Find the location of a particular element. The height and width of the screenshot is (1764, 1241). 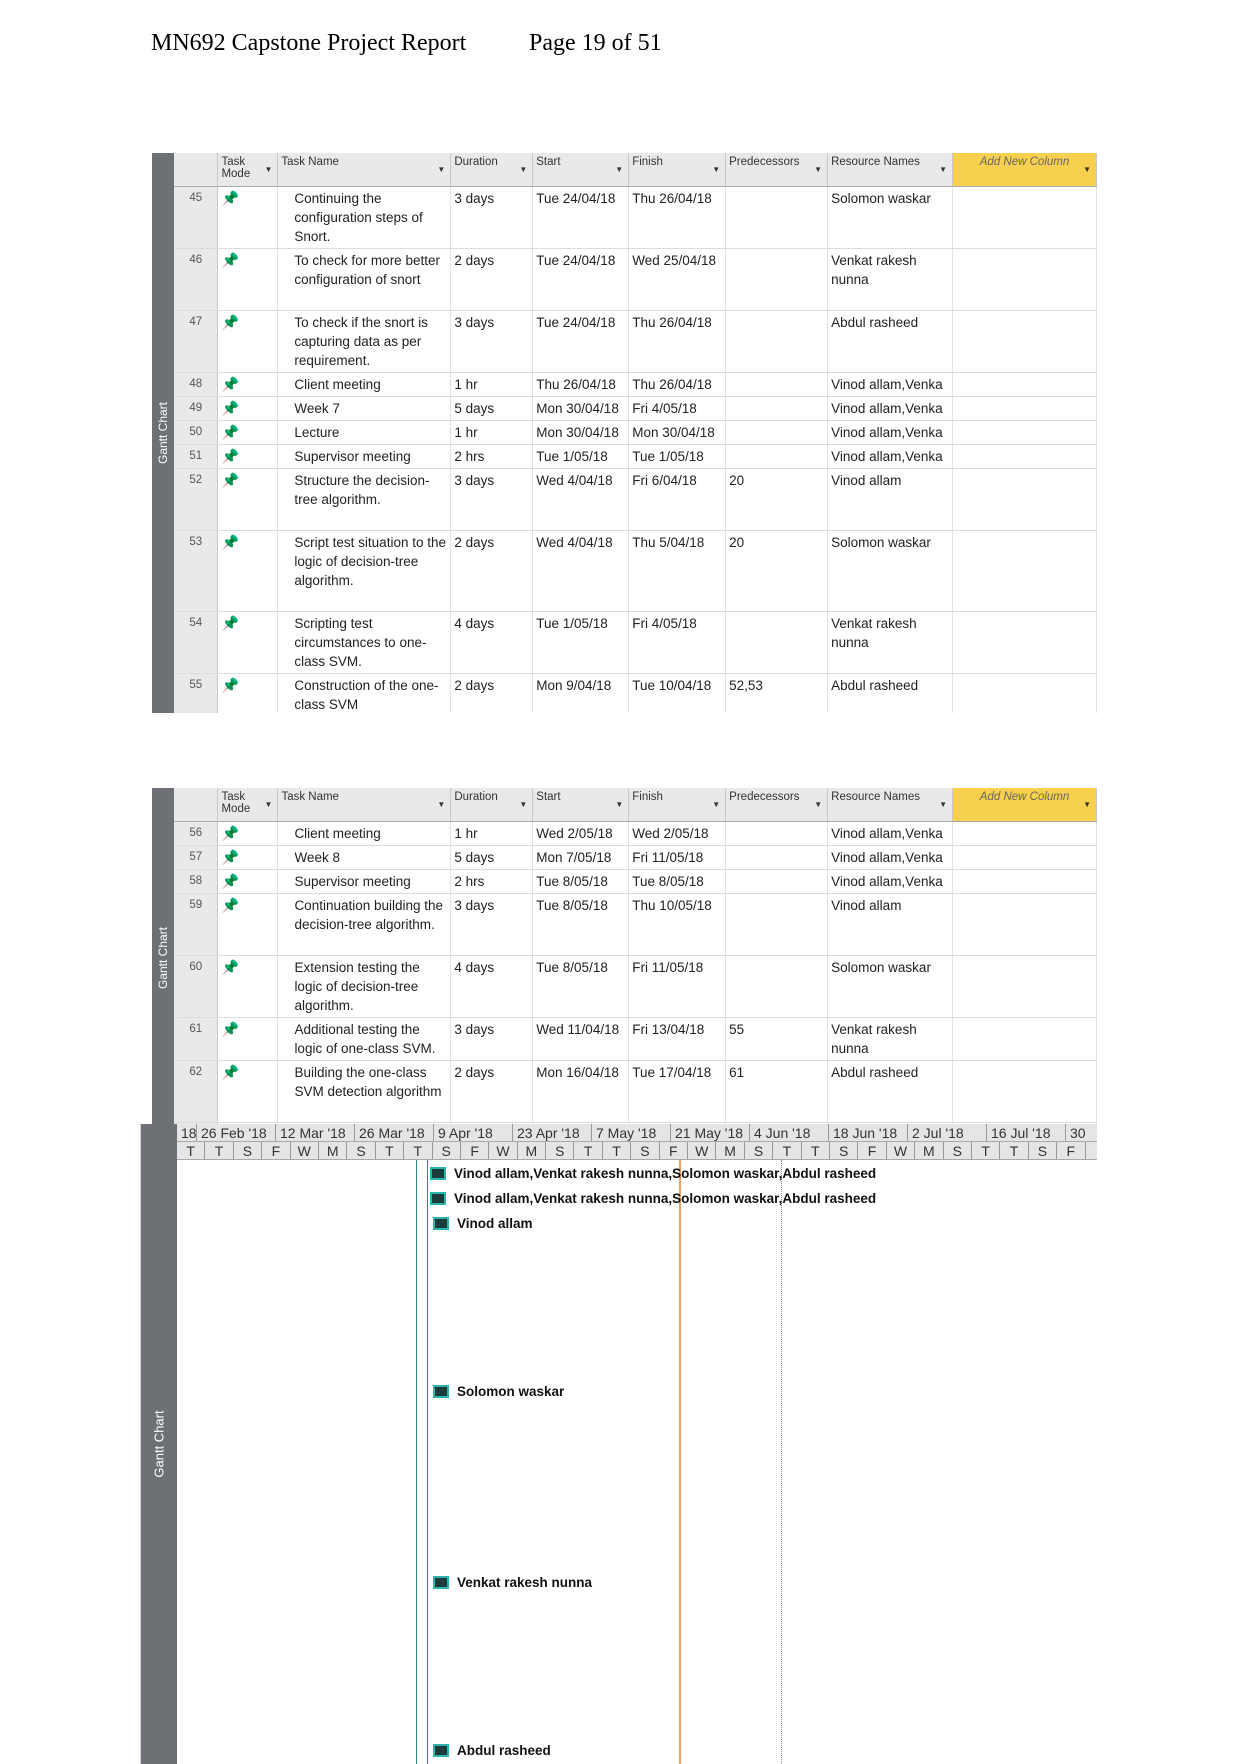

cell-start: Wed 2/05/18 is located at coordinates (581, 833).